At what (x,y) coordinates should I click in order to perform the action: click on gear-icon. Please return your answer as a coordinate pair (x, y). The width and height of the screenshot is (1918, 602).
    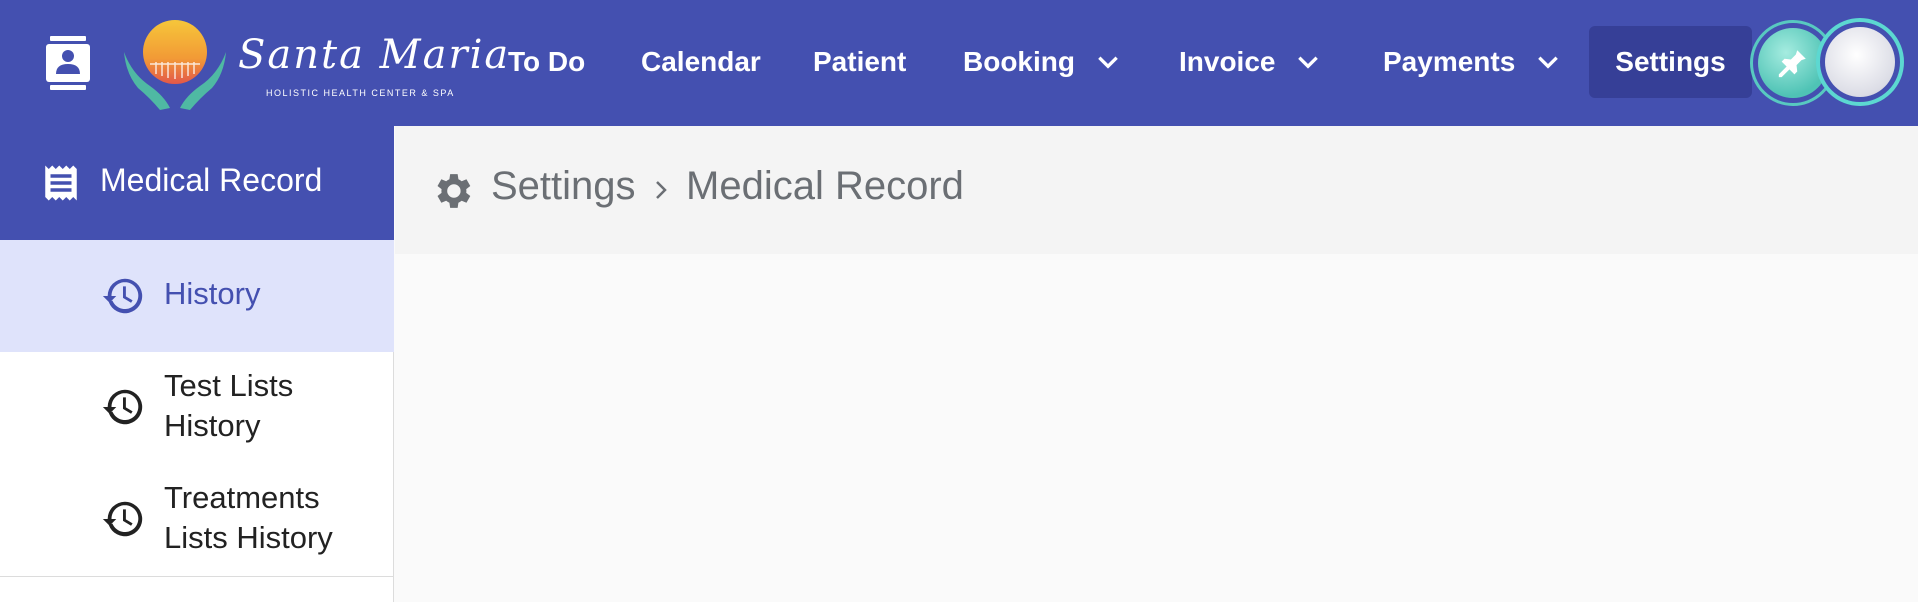
    Looking at the image, I should click on (454, 191).